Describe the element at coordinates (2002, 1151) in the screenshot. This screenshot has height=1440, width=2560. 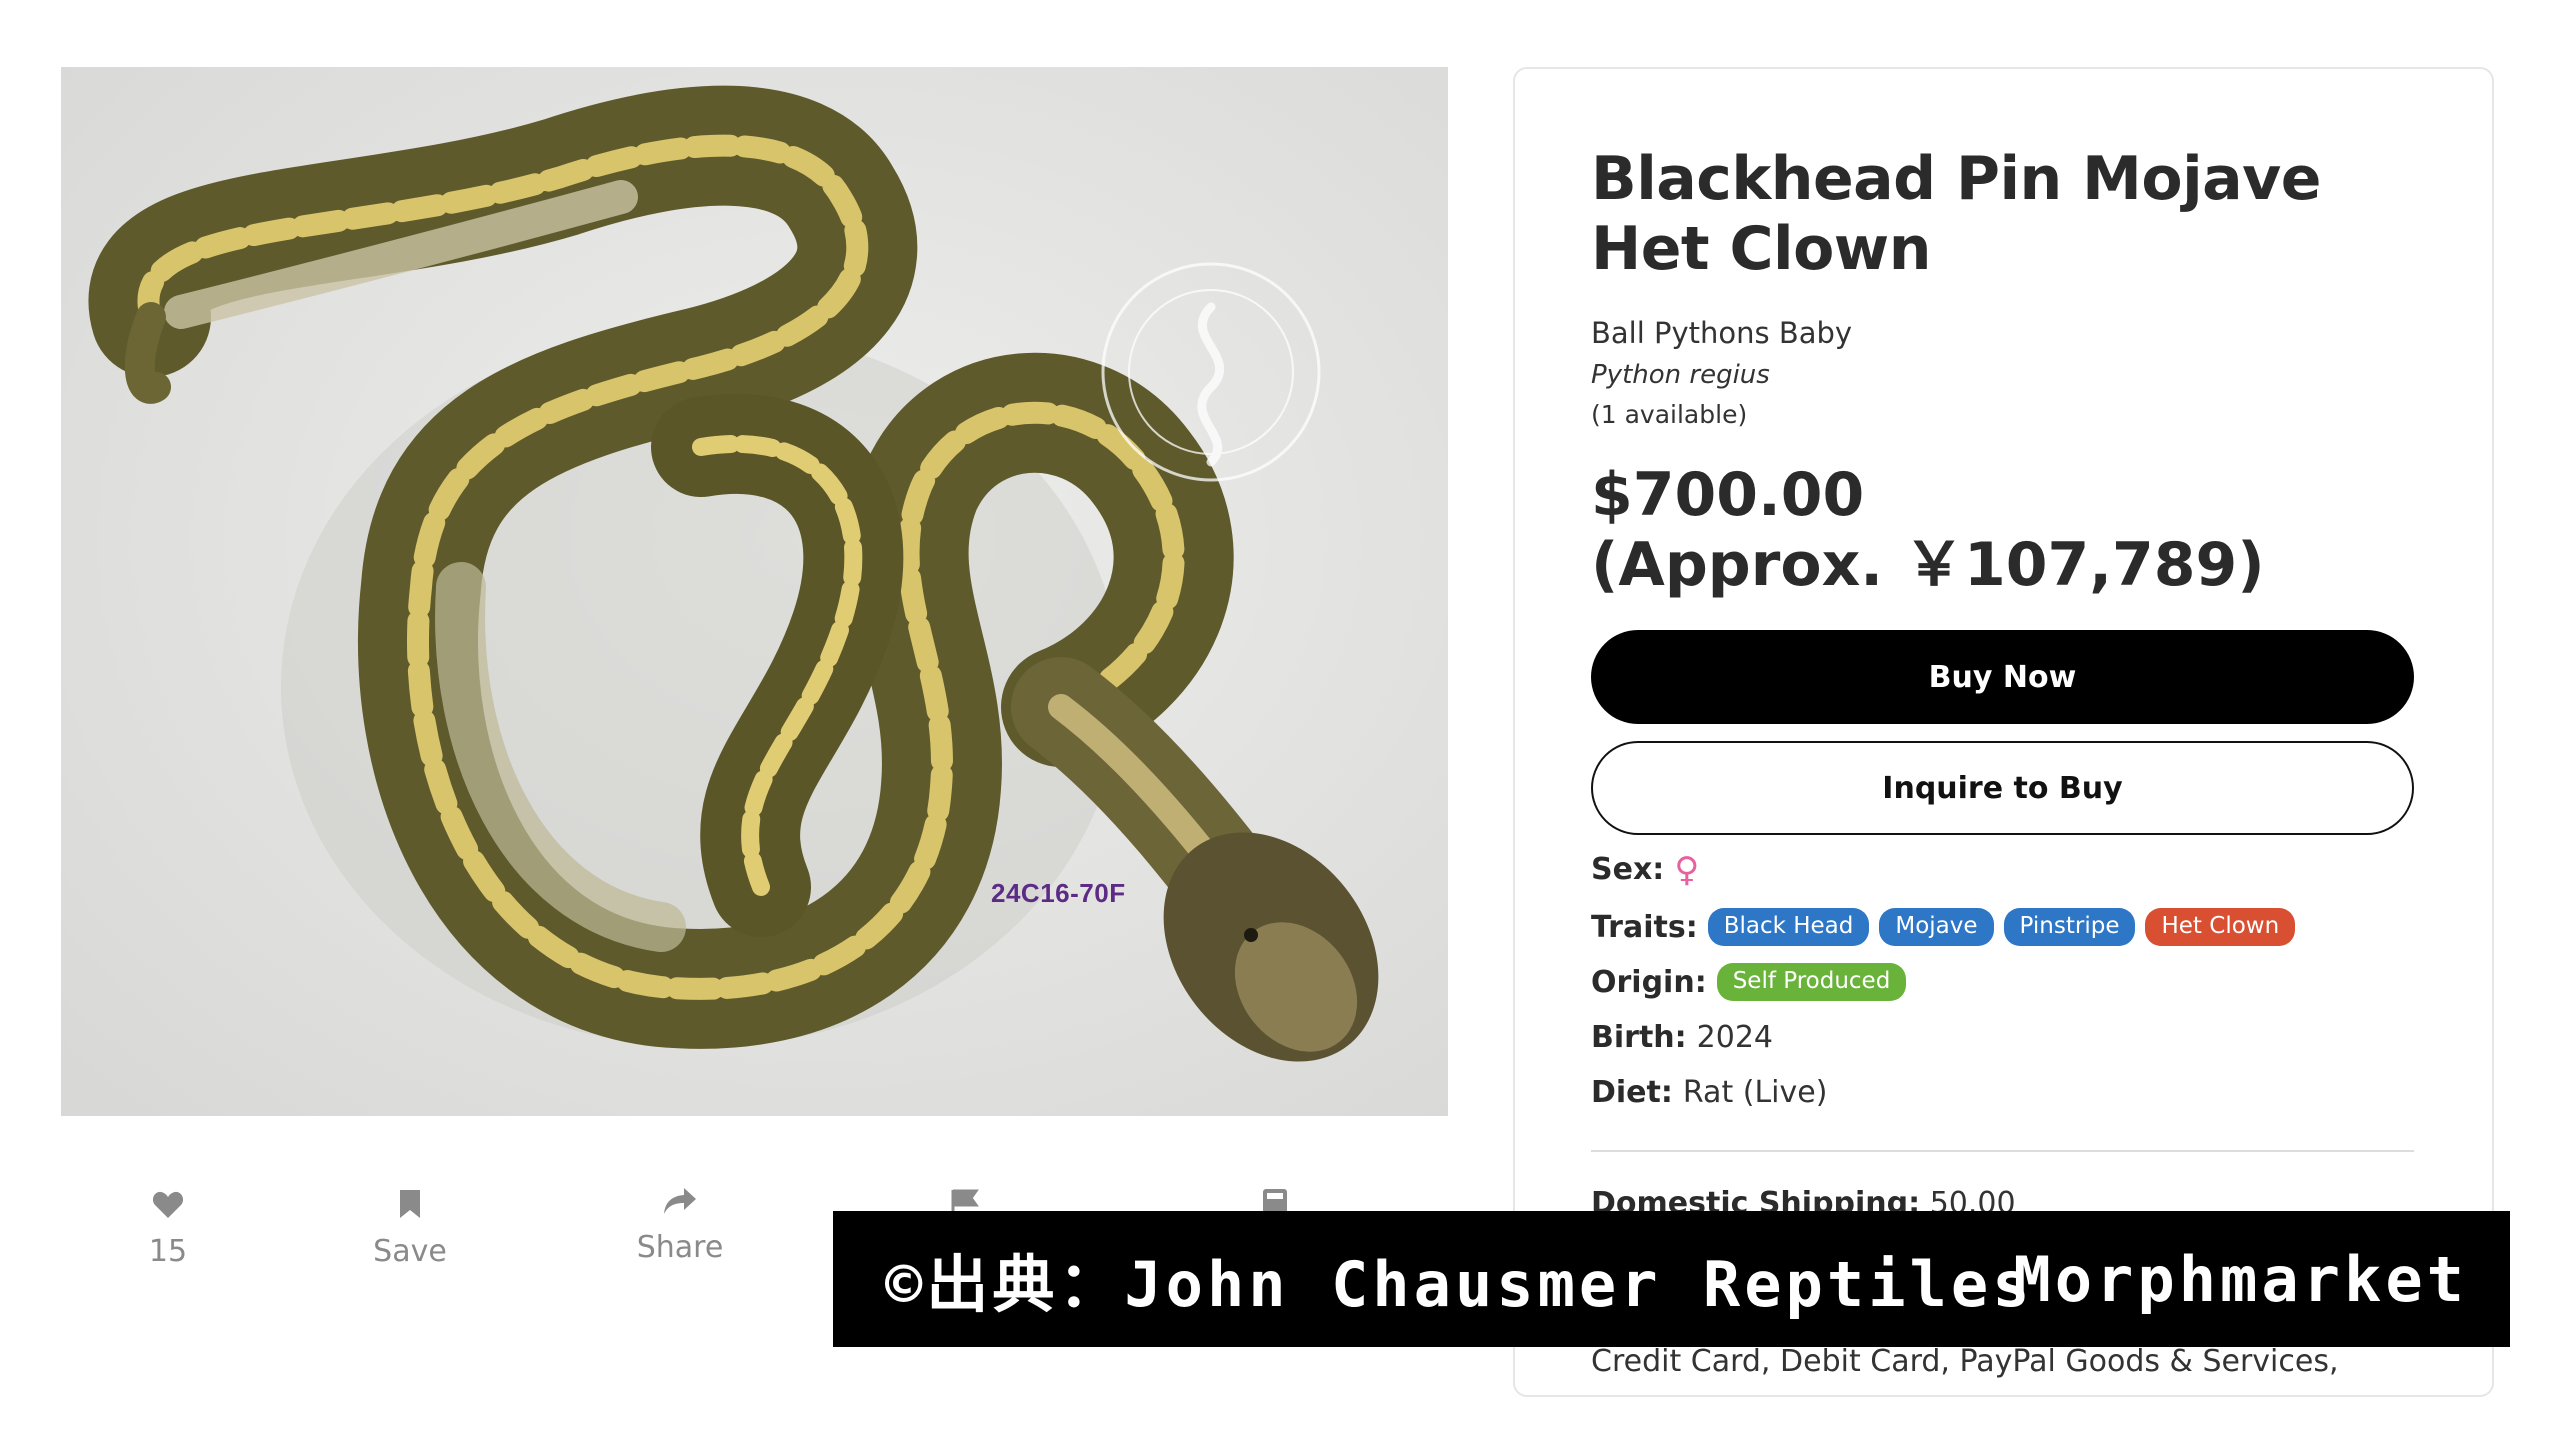
I see `divider` at that location.